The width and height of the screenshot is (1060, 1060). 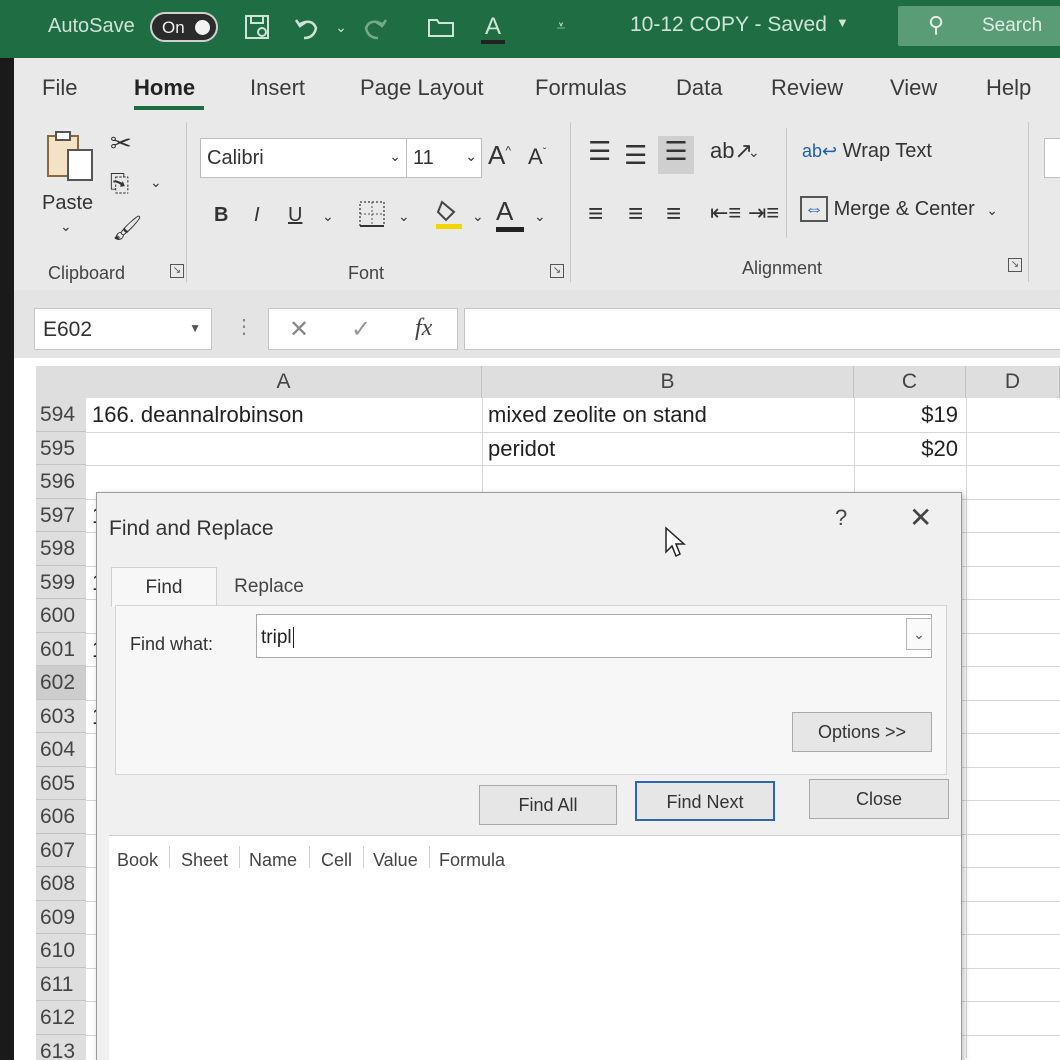 I want to click on column-header-d: D, so click(x=1013, y=382).